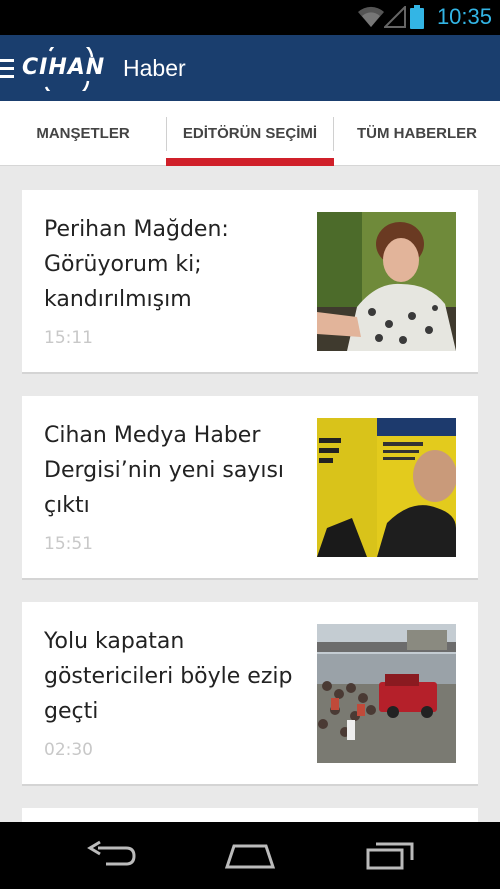  Describe the element at coordinates (395, 17) in the screenshot. I see `signal-icon` at that location.